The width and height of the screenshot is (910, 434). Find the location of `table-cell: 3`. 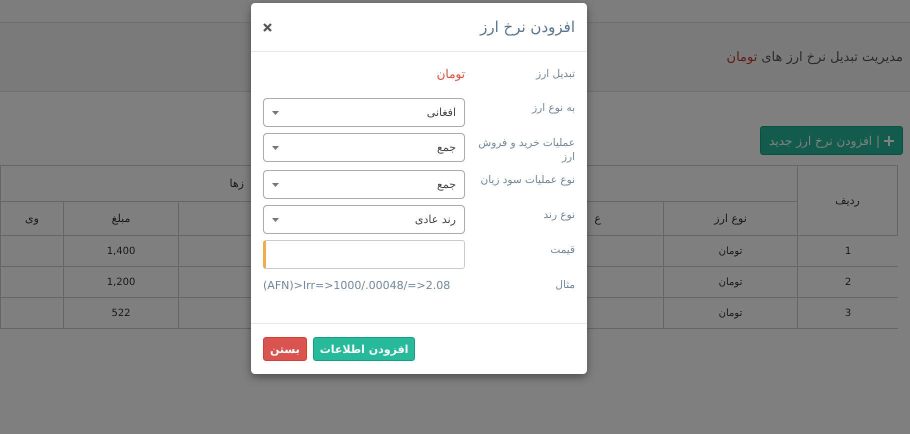

table-cell: 3 is located at coordinates (847, 313).